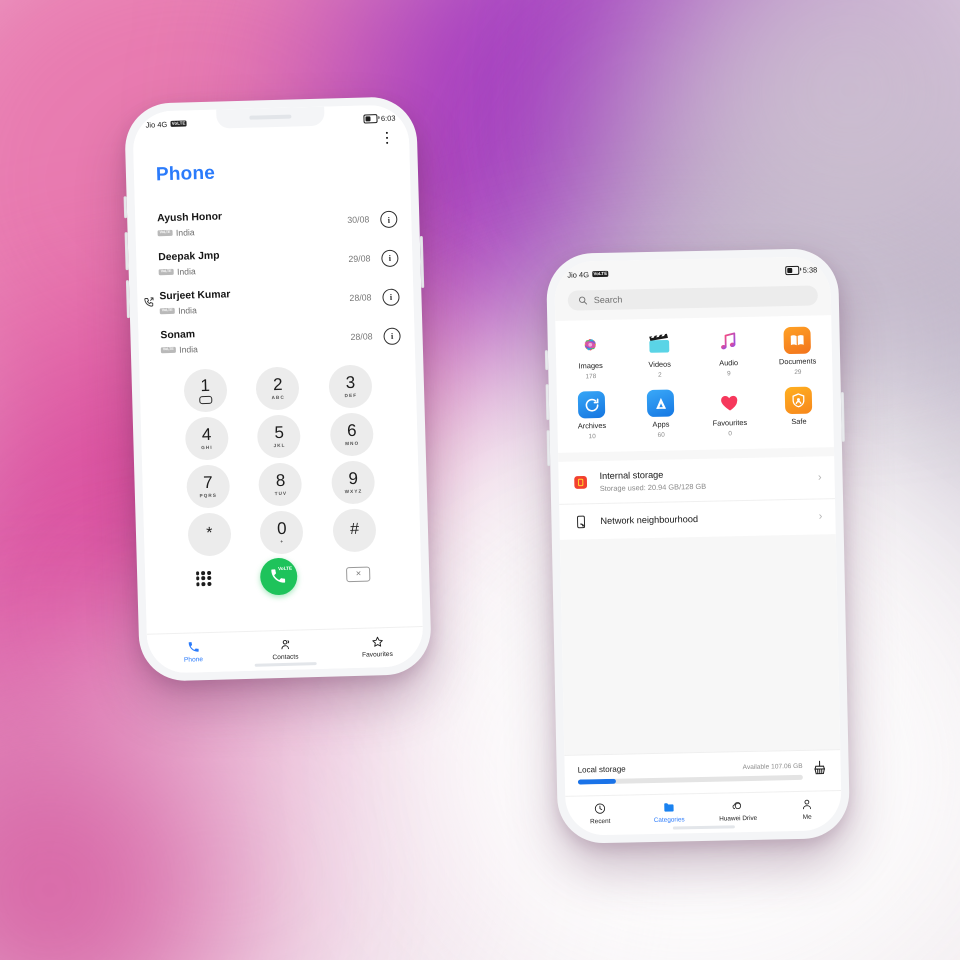 This screenshot has height=960, width=960. Describe the element at coordinates (653, 487) in the screenshot. I see `row-subtitle: Storage used: 20.94 GB/128 GB` at that location.